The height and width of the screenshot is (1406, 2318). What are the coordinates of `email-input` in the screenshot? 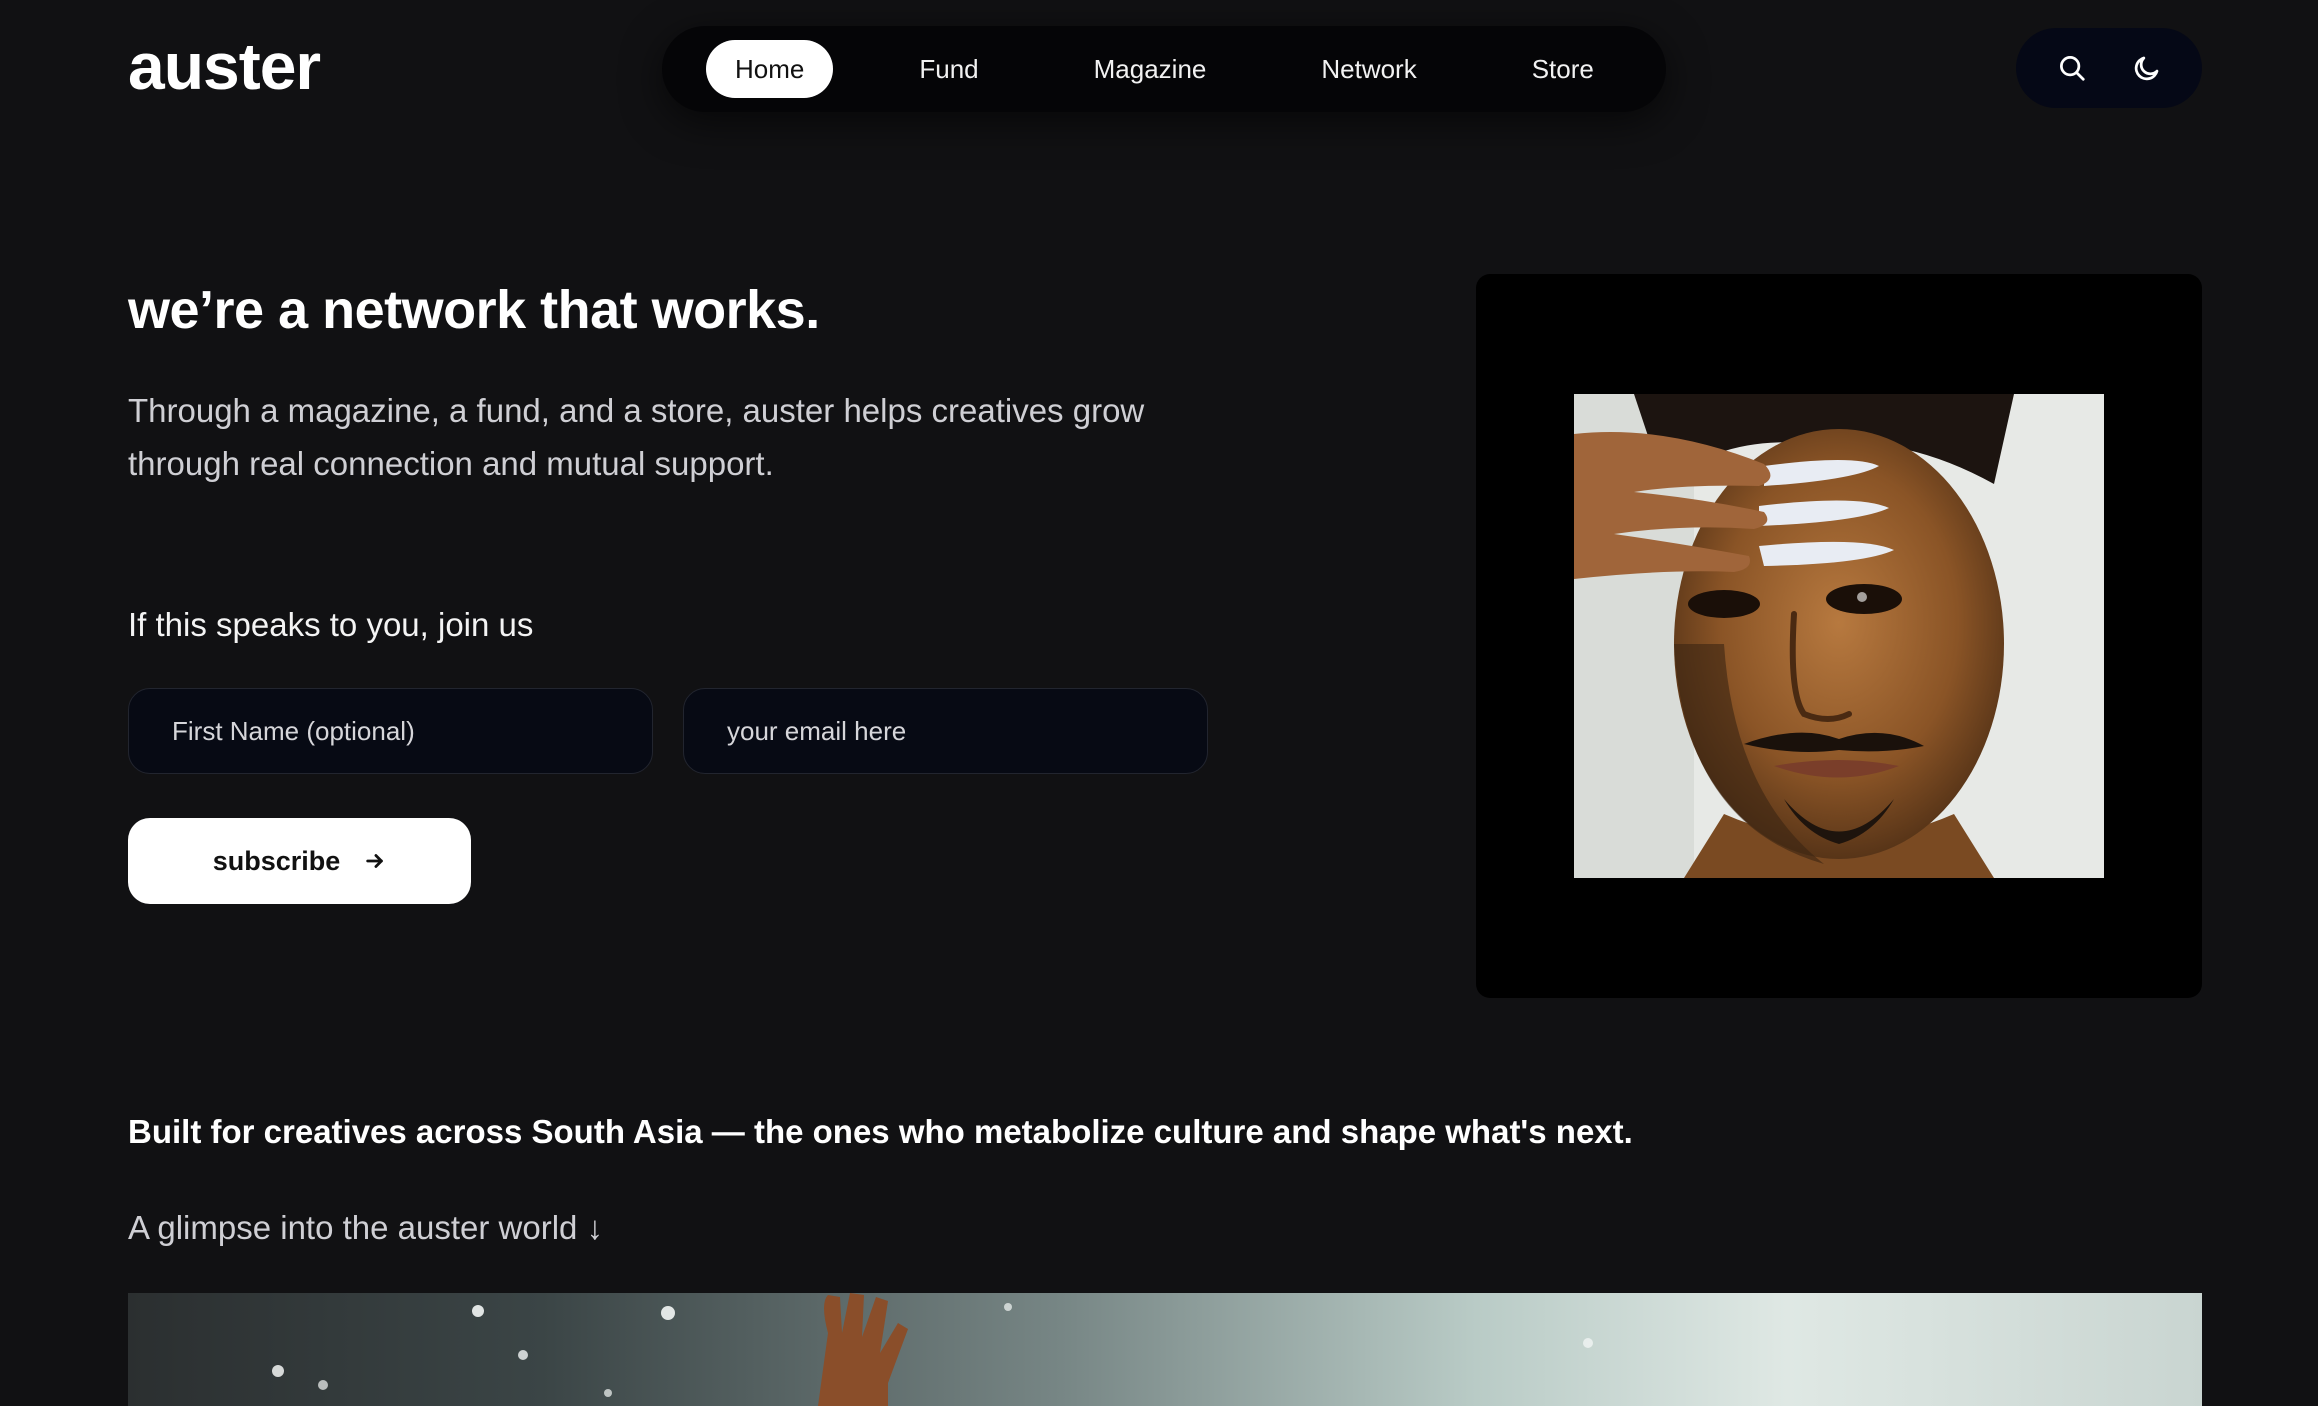 It's located at (945, 731).